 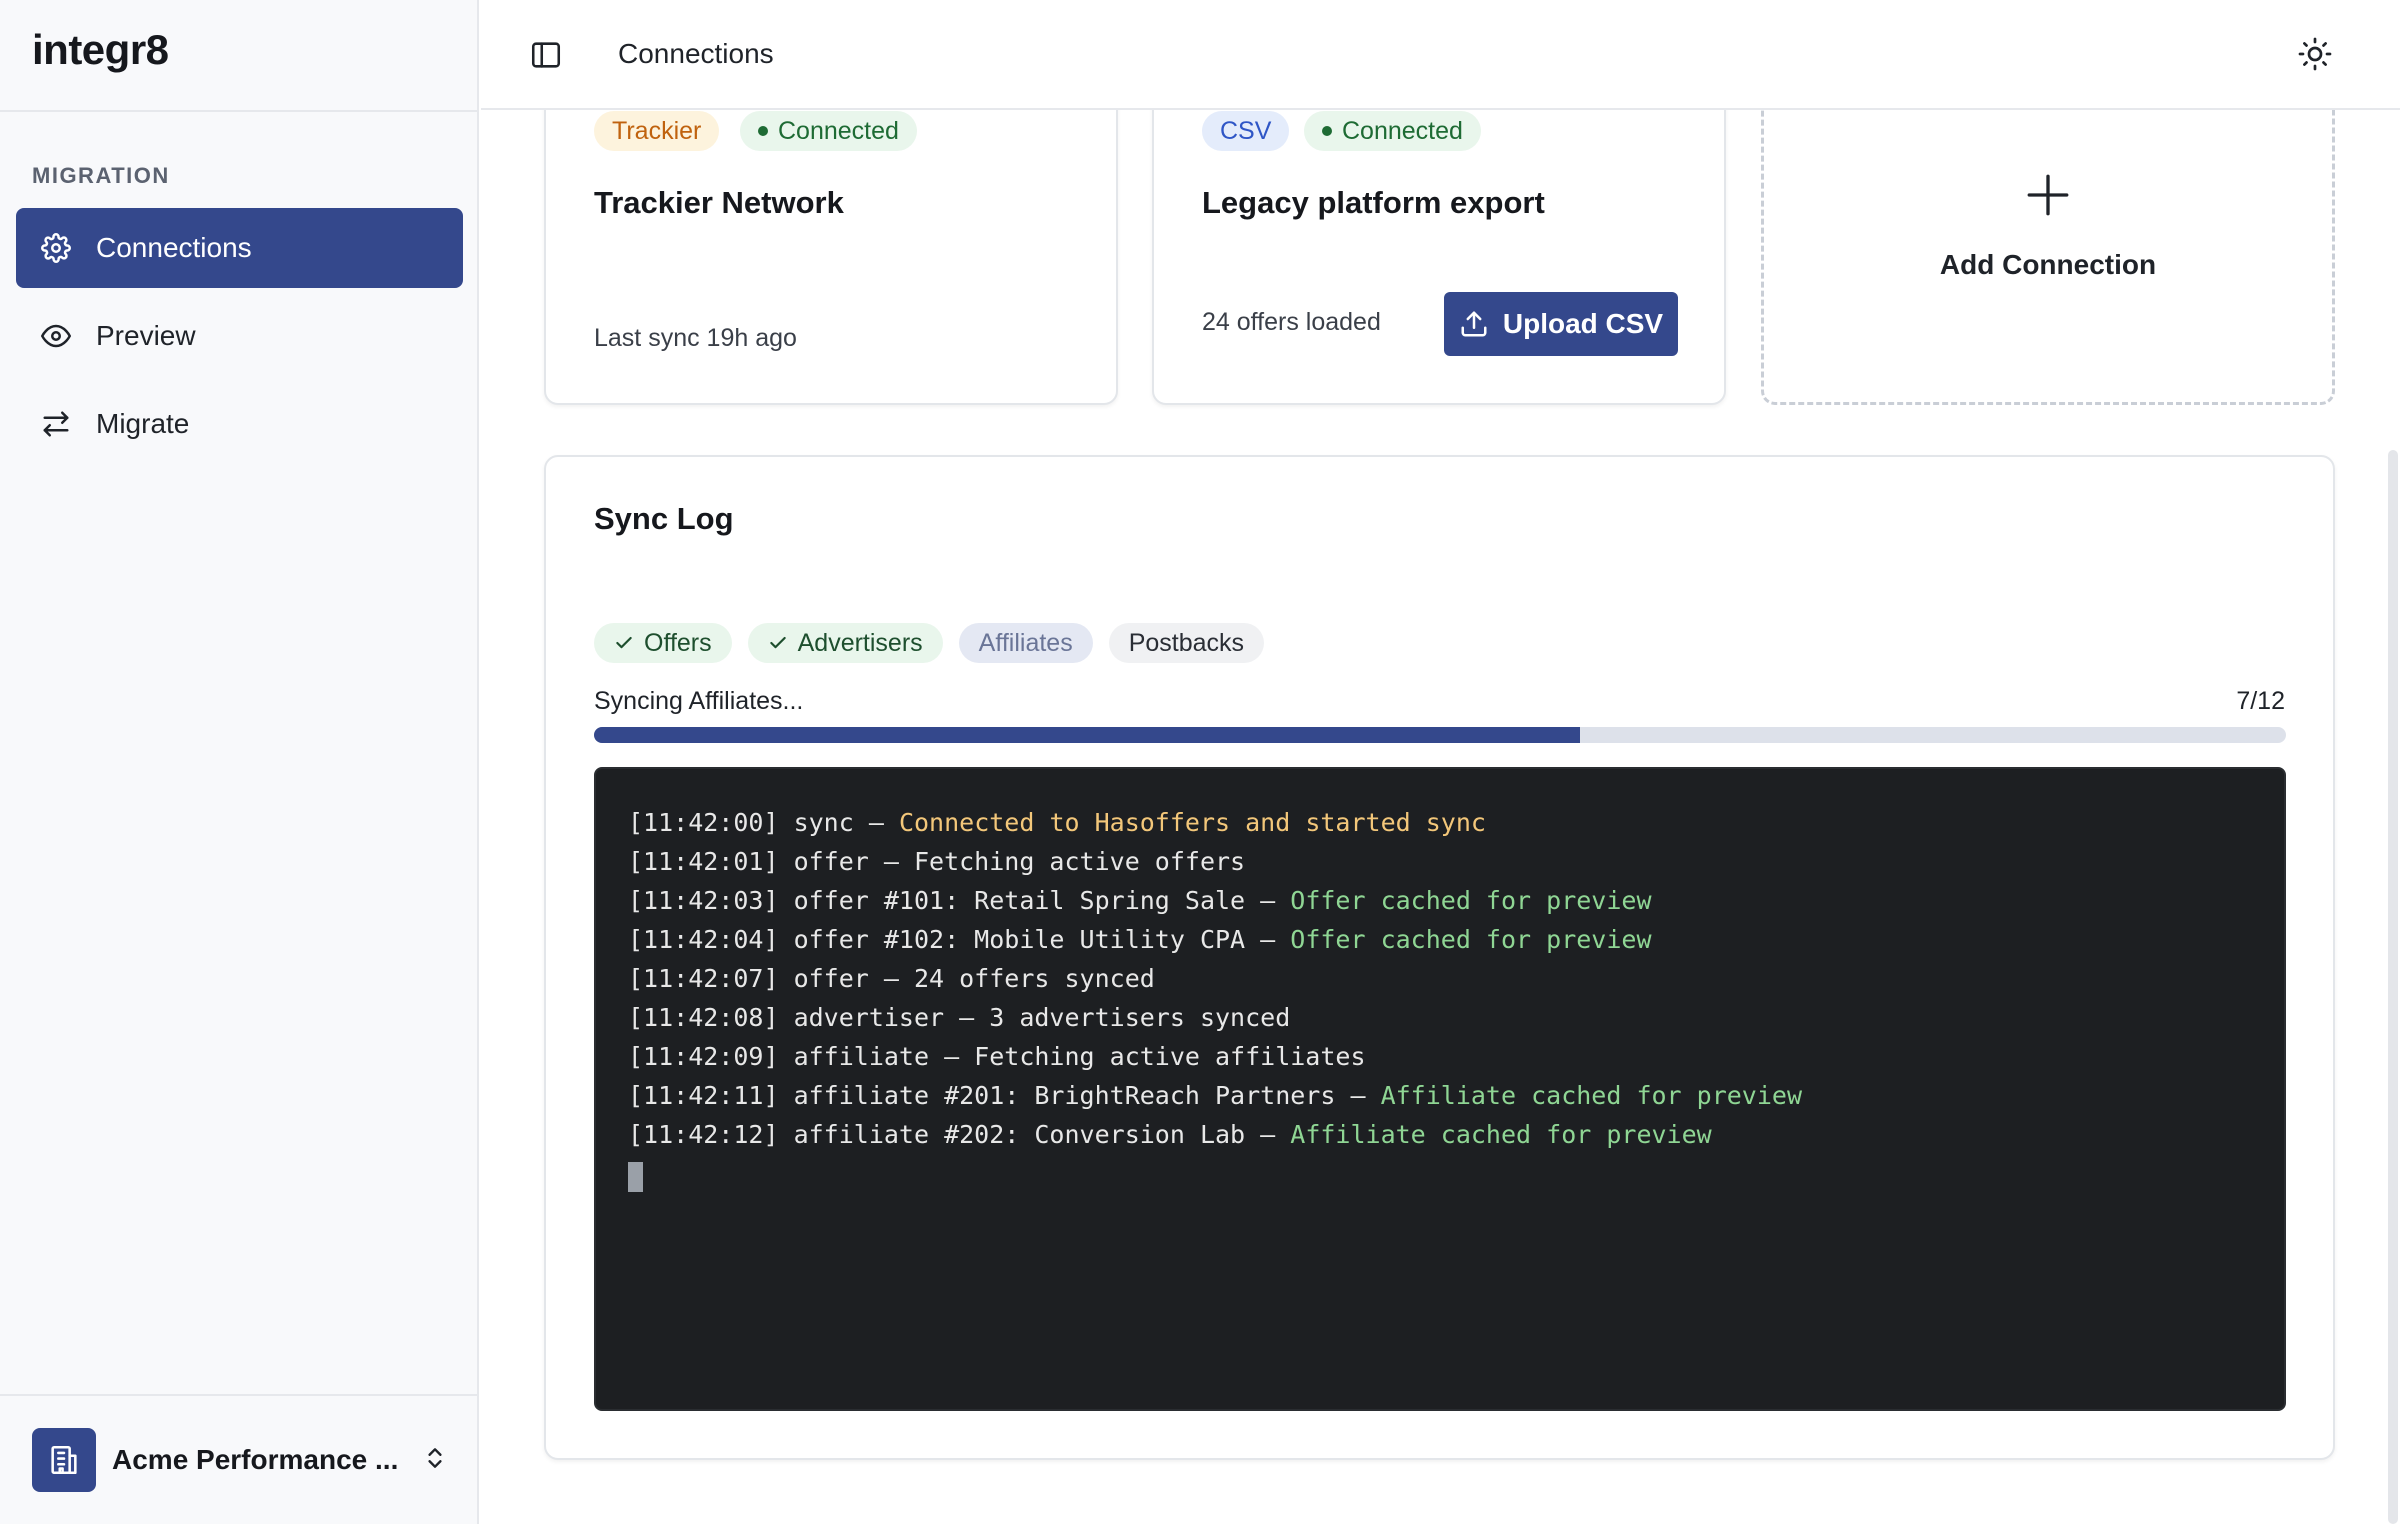 What do you see at coordinates (1440, 1173) in the screenshot?
I see `log-line` at bounding box center [1440, 1173].